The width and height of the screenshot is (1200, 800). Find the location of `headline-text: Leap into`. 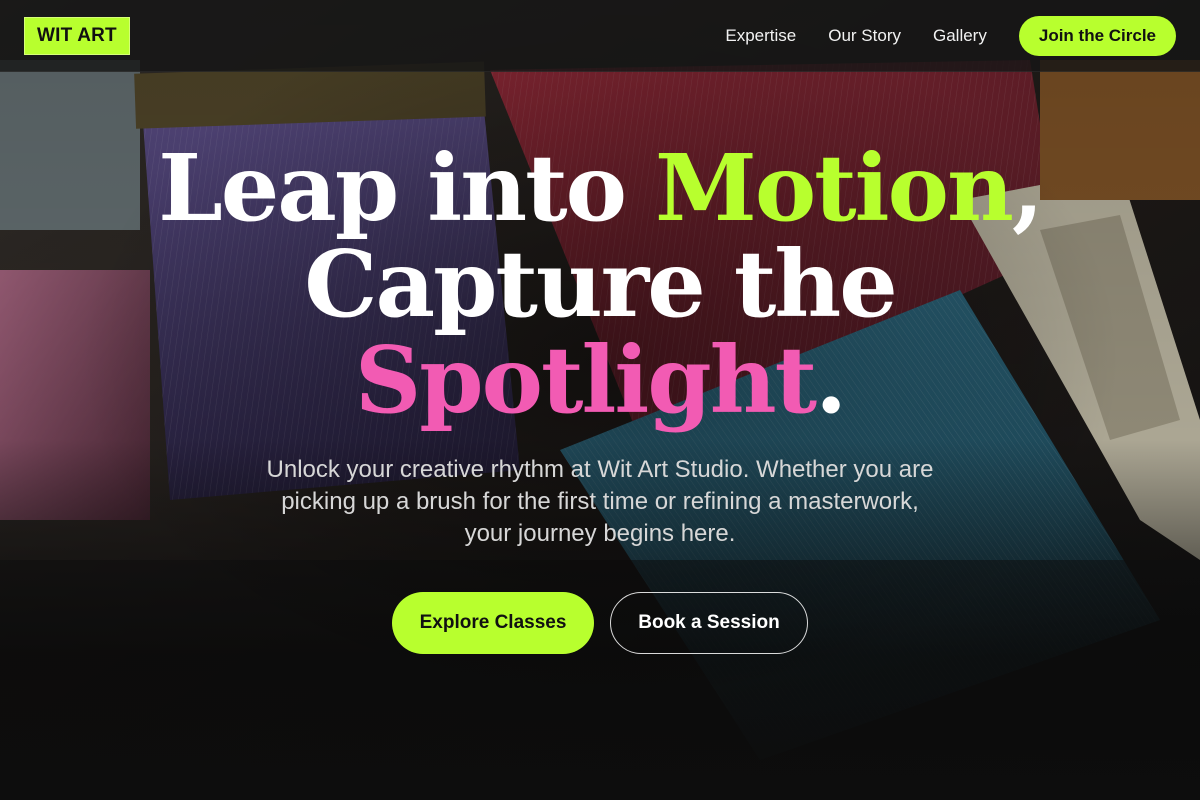

headline-text: Leap into is located at coordinates (406, 188).